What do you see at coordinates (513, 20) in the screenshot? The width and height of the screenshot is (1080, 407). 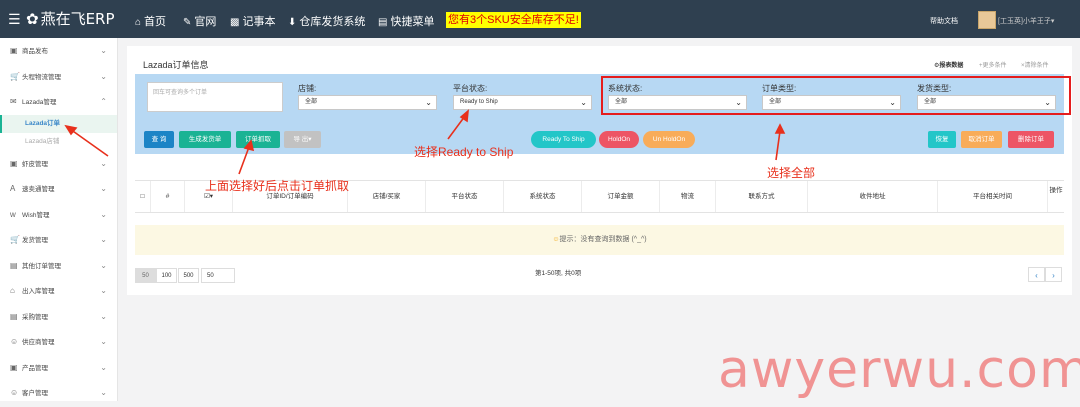 I see `stock-warning-banner: 您有3个SKU安全库存不足!` at bounding box center [513, 20].